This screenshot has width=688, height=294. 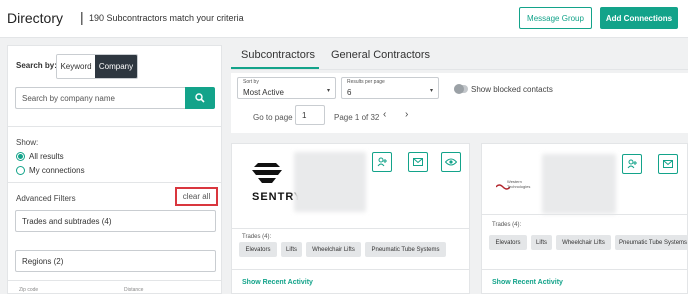 I want to click on search-button, so click(x=200, y=98).